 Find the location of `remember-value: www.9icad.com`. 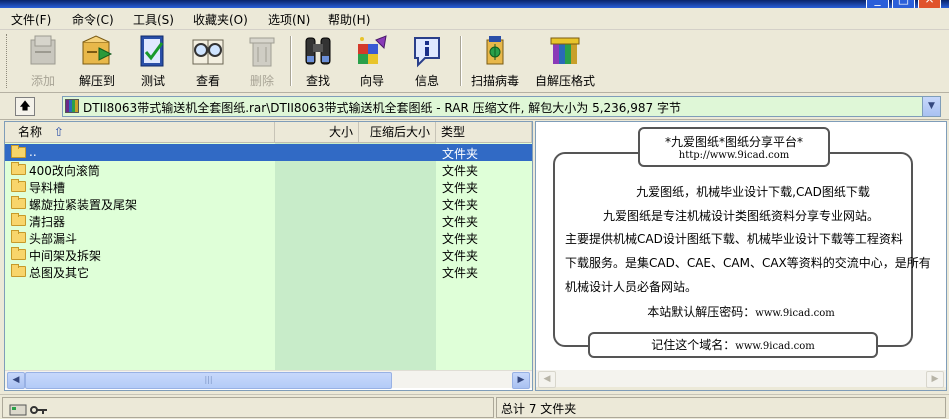

remember-value: www.9icad.com is located at coordinates (775, 346).